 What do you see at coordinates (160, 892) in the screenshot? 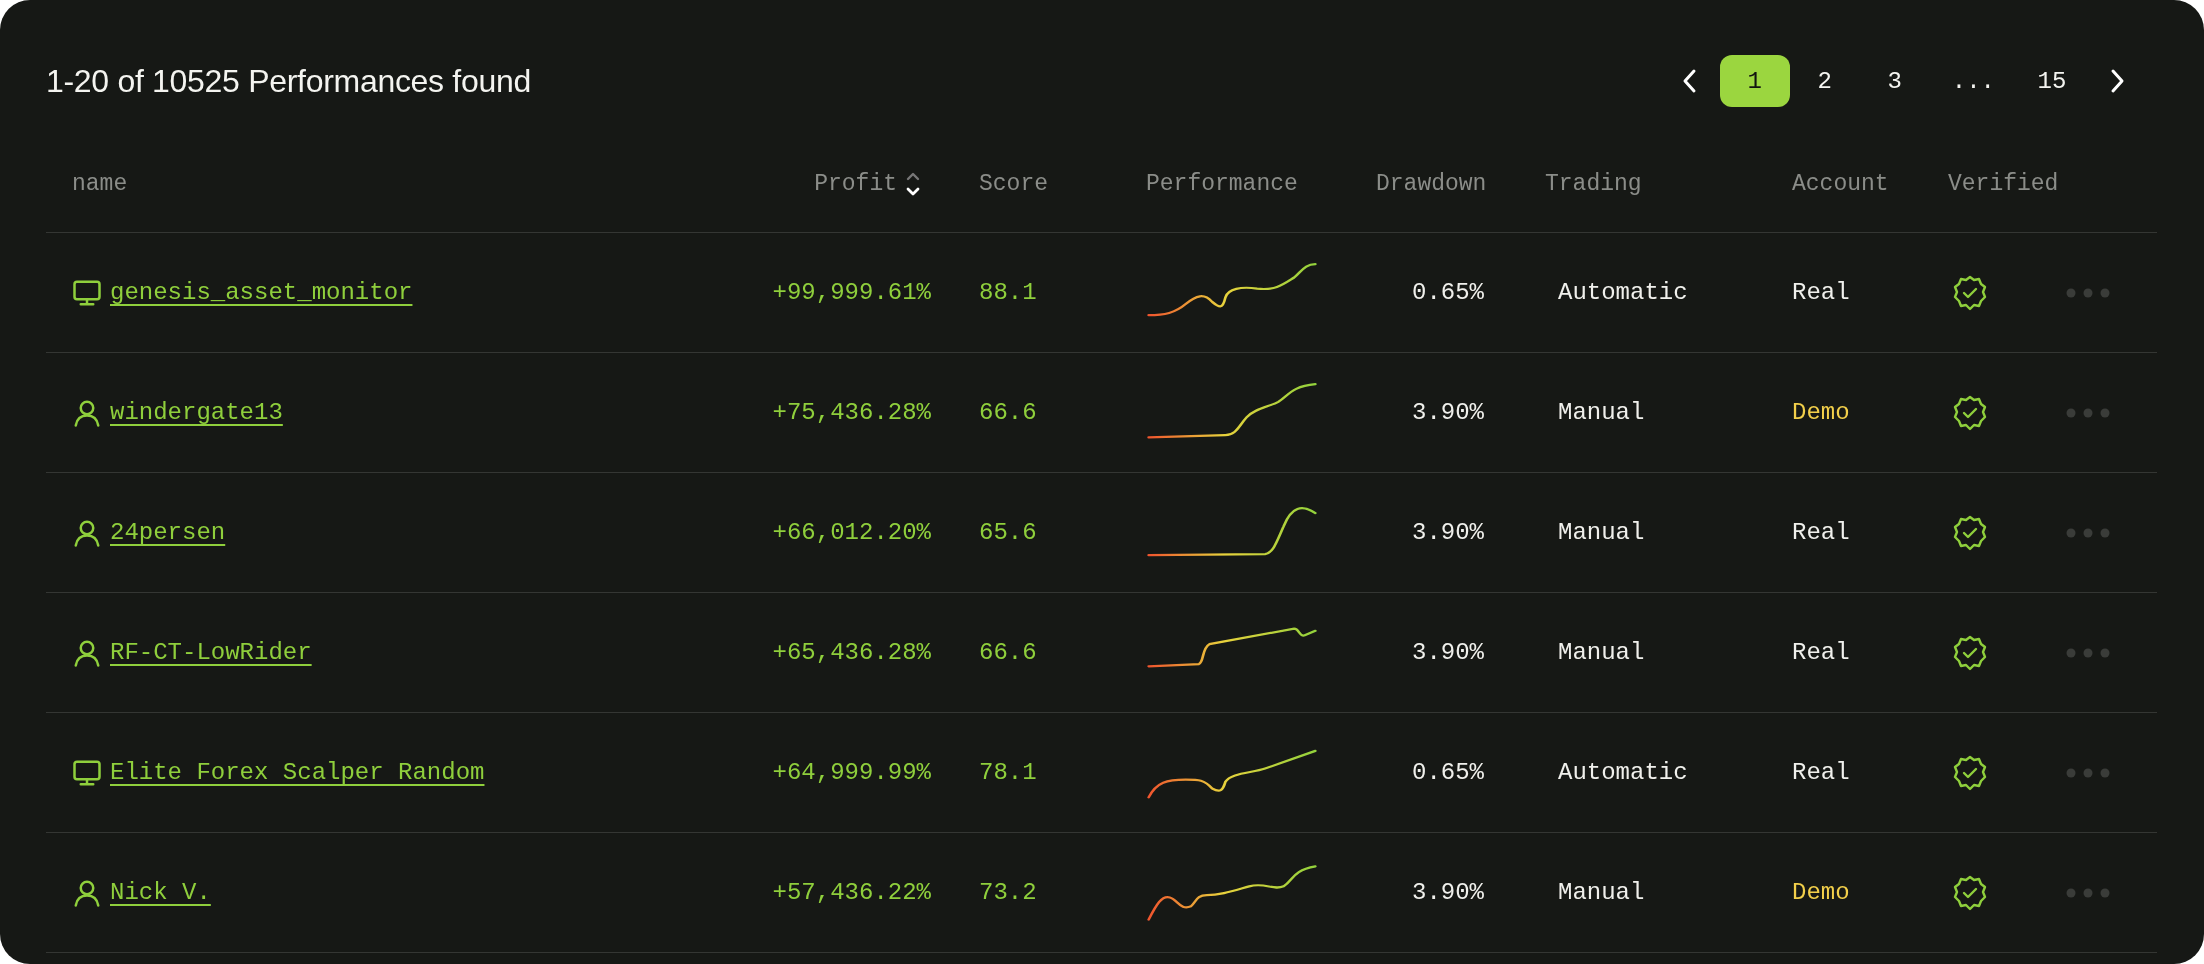
I see `name-link: Nick V.` at bounding box center [160, 892].